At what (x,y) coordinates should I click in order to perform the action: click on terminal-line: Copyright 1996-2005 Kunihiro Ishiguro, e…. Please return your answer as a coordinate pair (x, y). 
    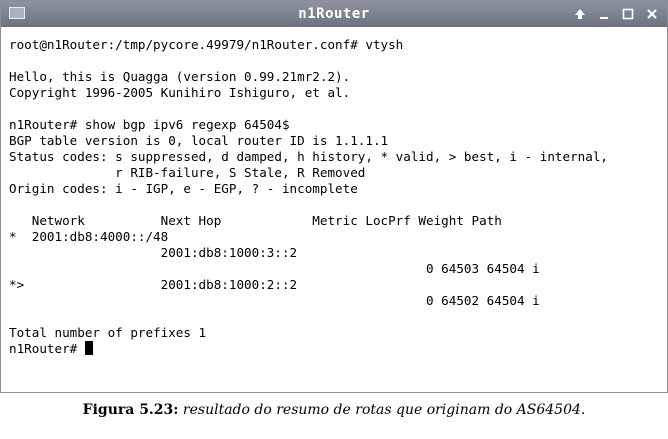
    Looking at the image, I should click on (180, 92).